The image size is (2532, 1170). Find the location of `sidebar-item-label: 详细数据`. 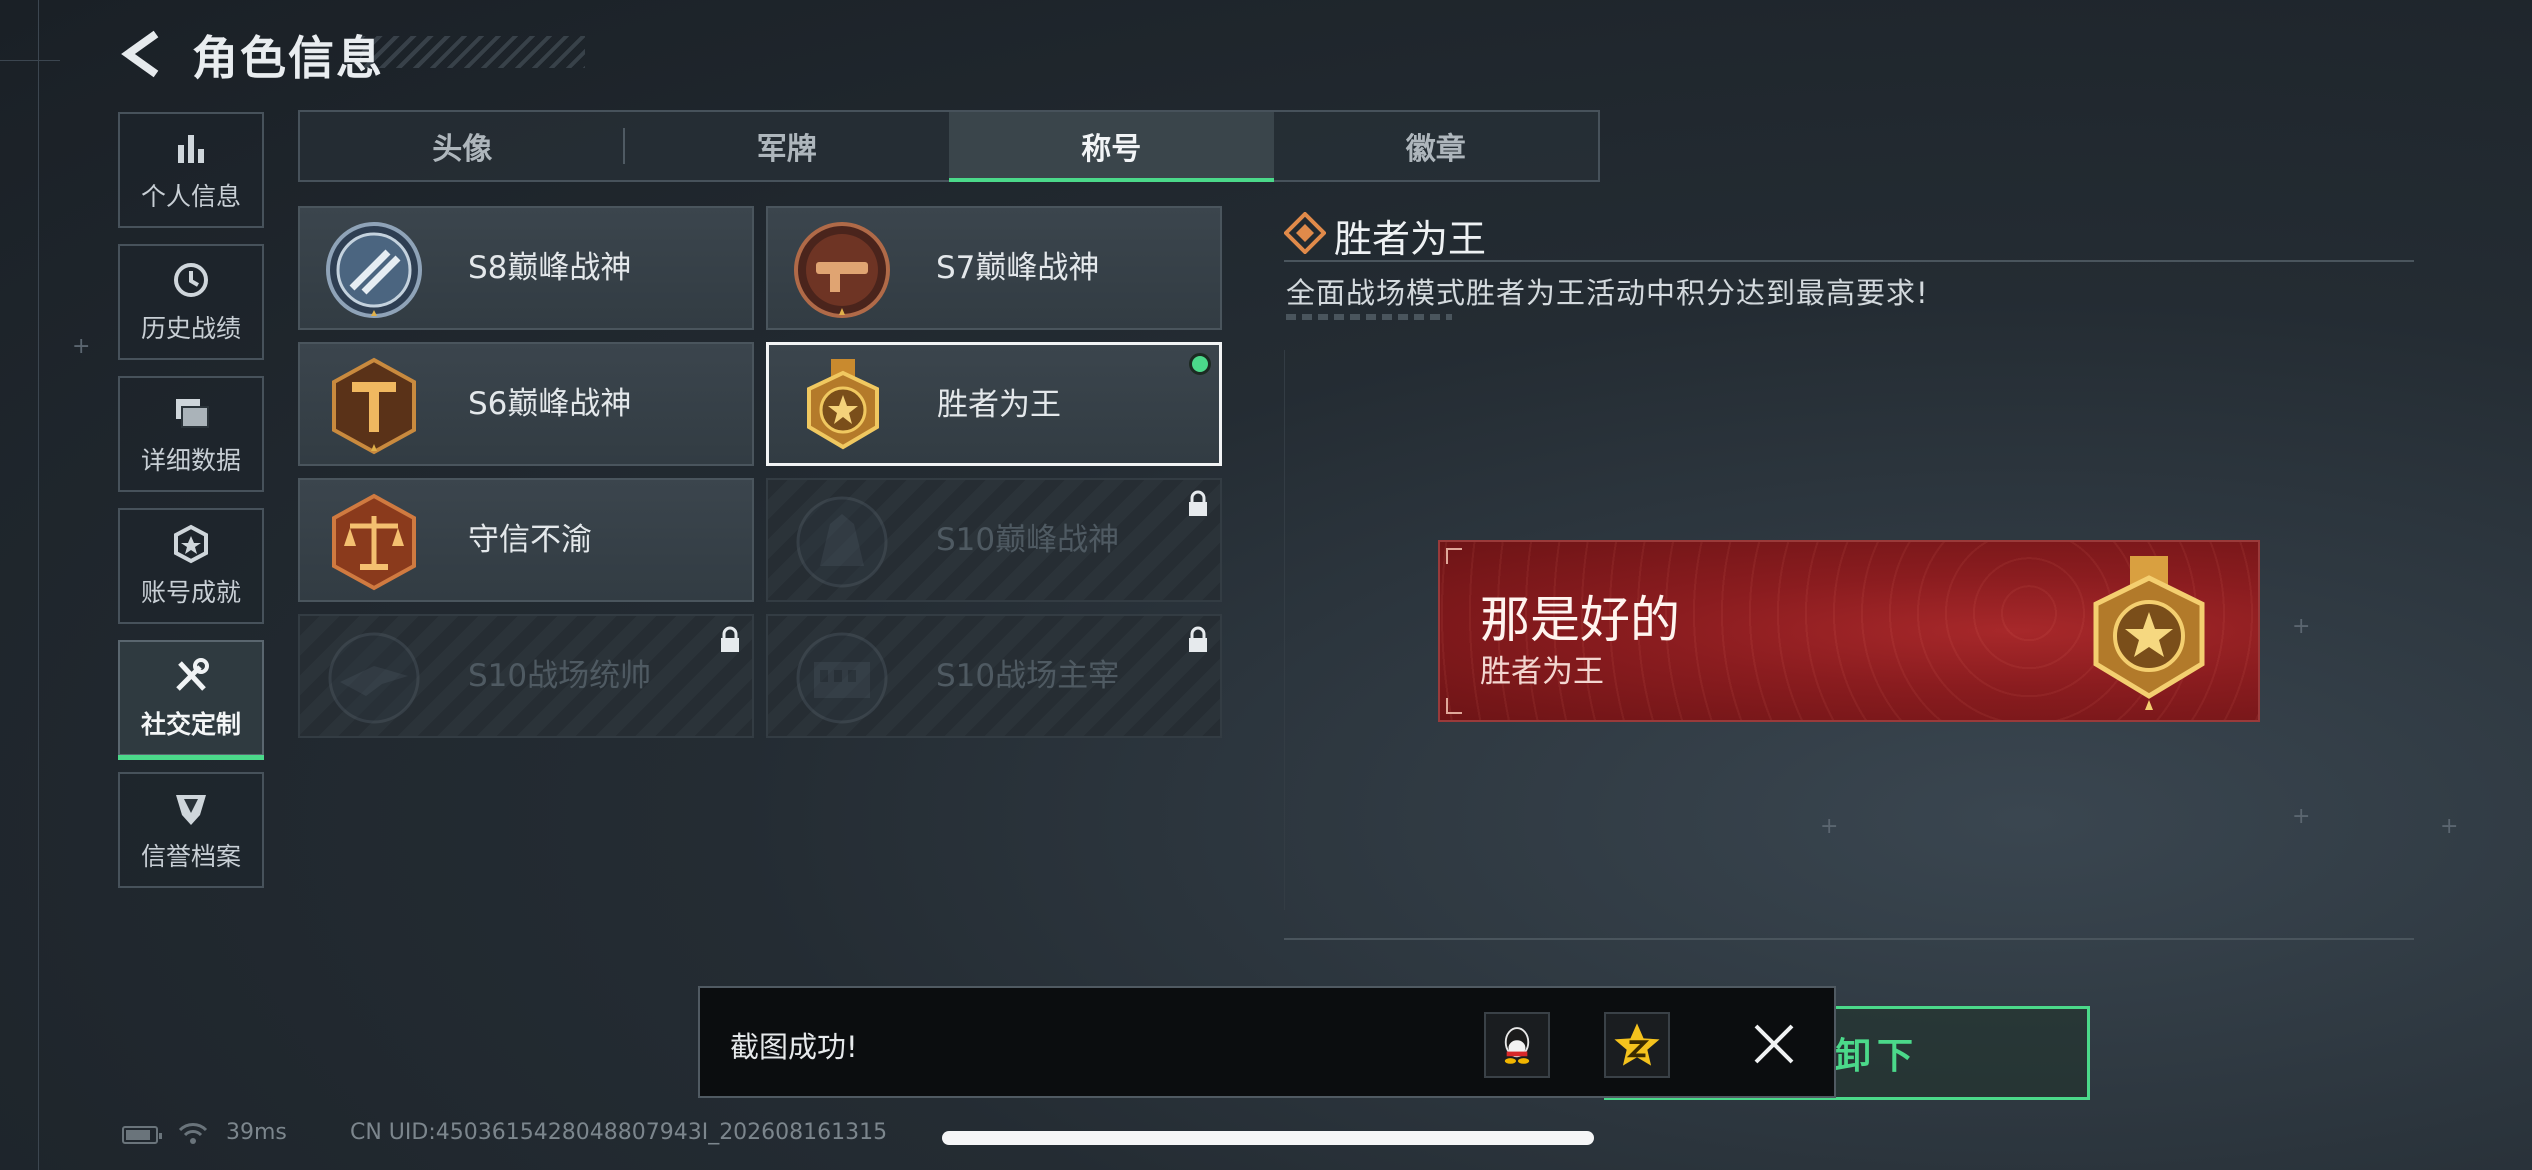

sidebar-item-label: 详细数据 is located at coordinates (190, 460).